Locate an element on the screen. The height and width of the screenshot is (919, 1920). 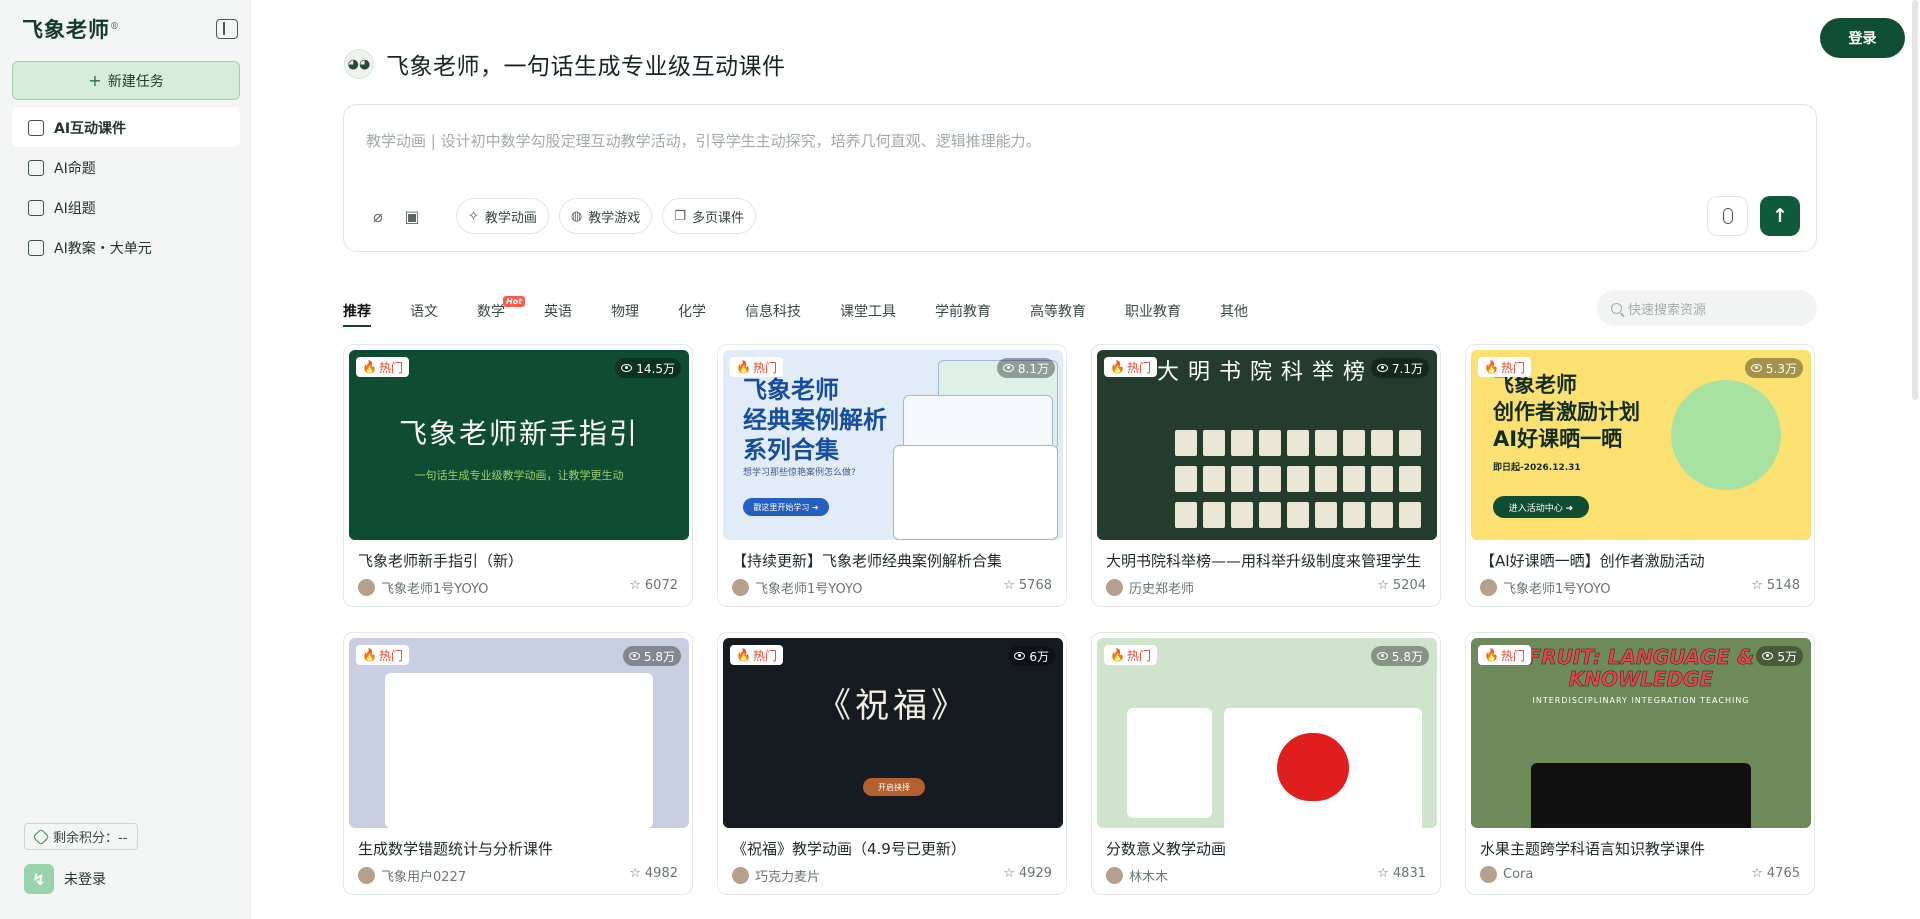
tab-math: 数学 Hot is located at coordinates (501, 308).